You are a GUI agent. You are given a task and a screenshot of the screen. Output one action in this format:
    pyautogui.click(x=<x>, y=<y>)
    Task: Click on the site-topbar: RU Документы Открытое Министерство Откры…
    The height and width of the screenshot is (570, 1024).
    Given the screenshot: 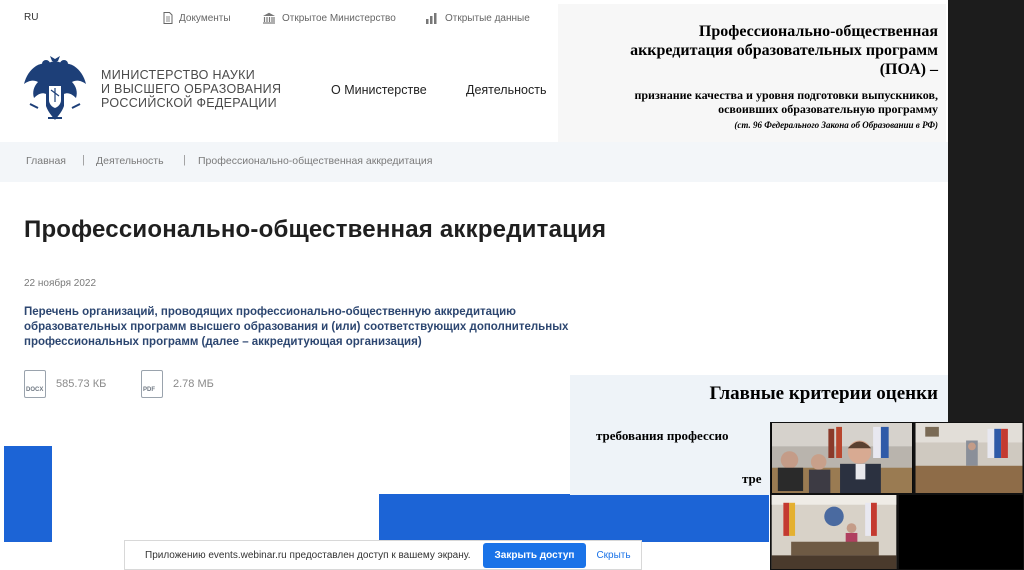 What is the action you would take?
    pyautogui.click(x=279, y=19)
    